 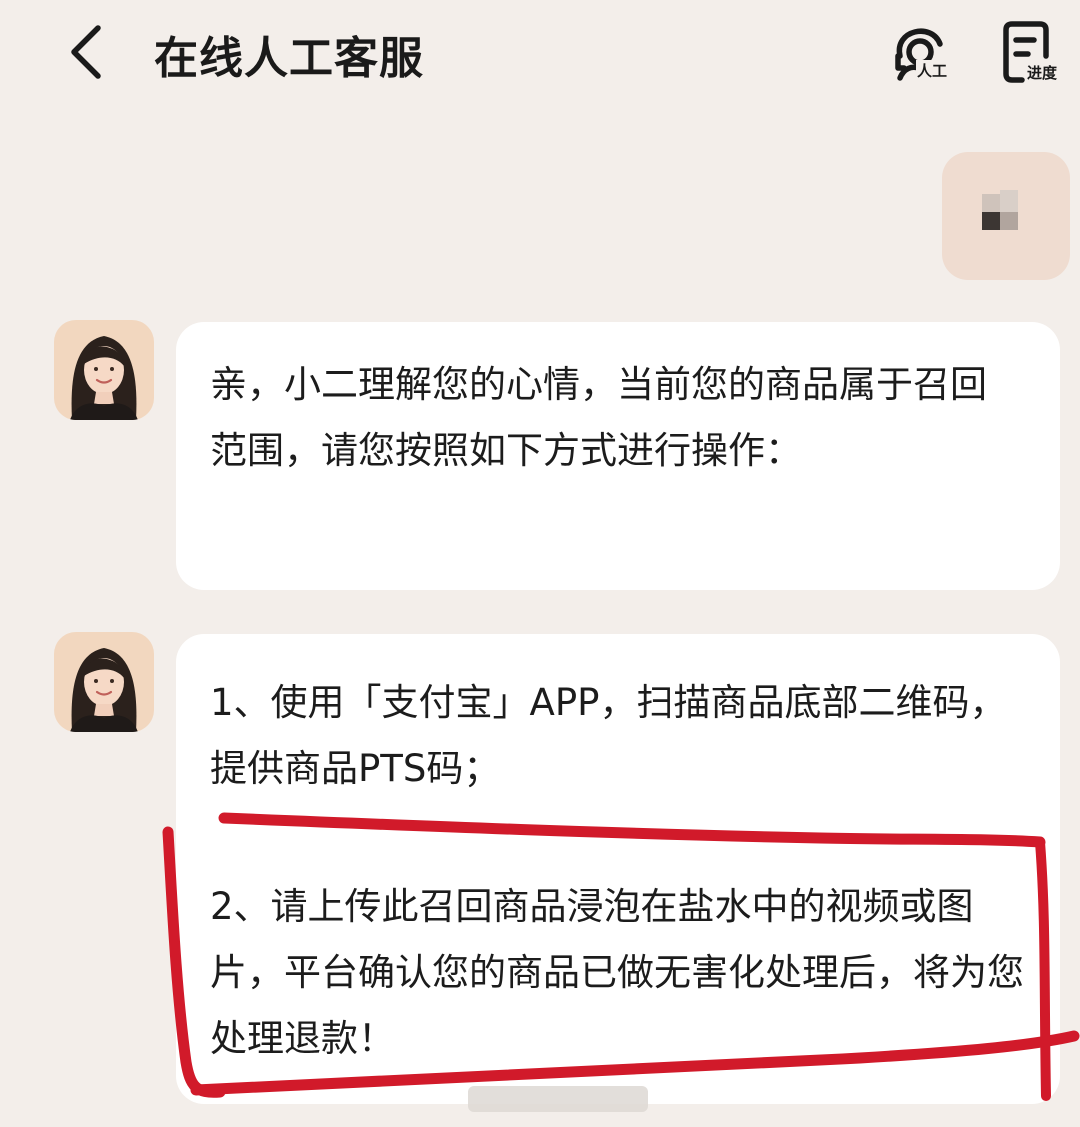 What do you see at coordinates (608, 735) in the screenshot?
I see `instruction-step-1: 1、使用「支付宝」APP，扫描商品底部二维码，提供商品PTS码；` at bounding box center [608, 735].